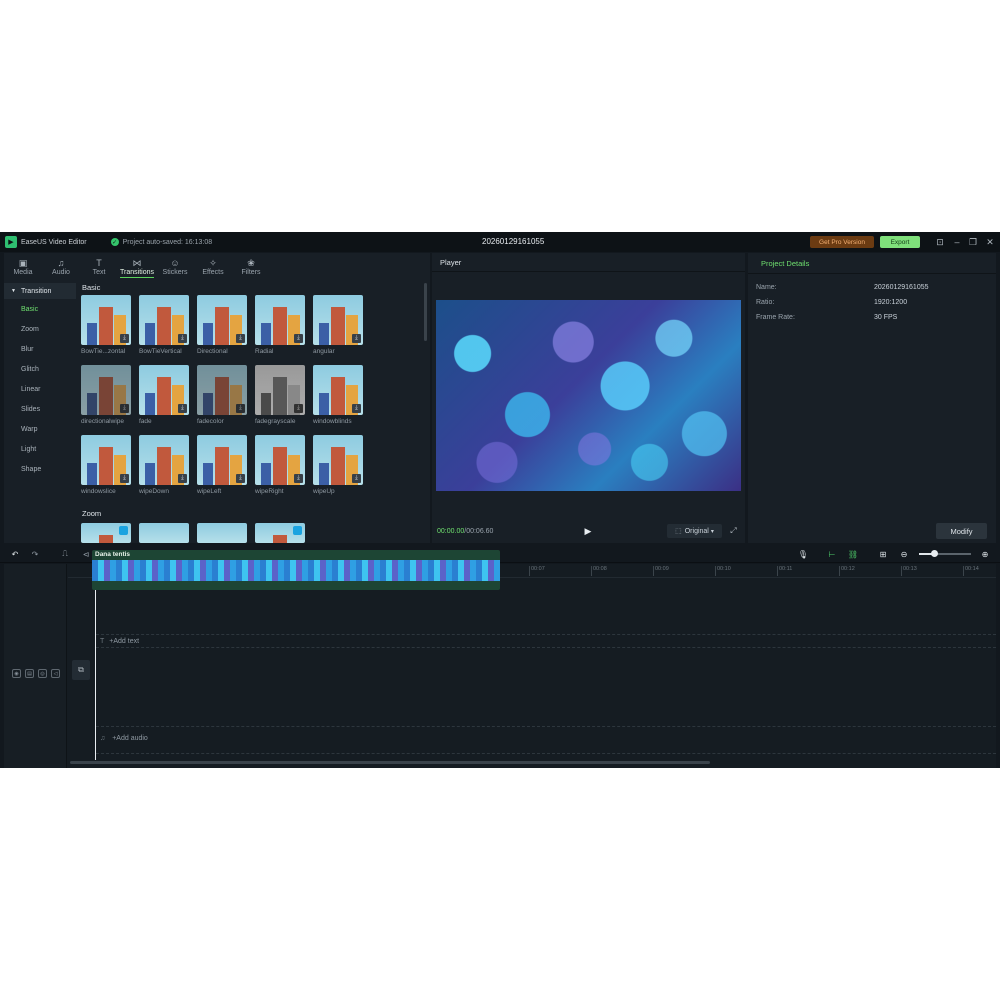  What do you see at coordinates (985, 554) in the screenshot?
I see `zoom-in-icon: ⊕` at bounding box center [985, 554].